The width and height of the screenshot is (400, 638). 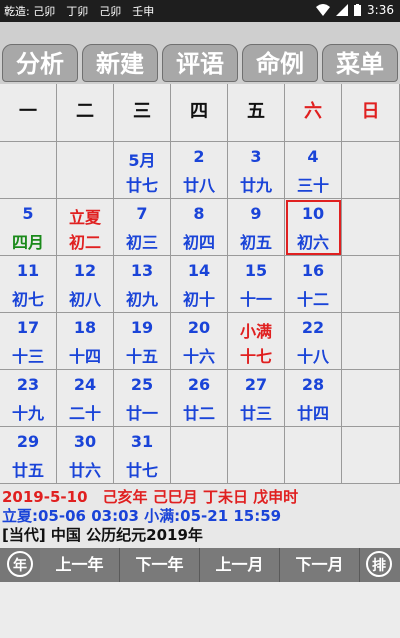 What do you see at coordinates (200, 63) in the screenshot?
I see `tab-comments: 评语` at bounding box center [200, 63].